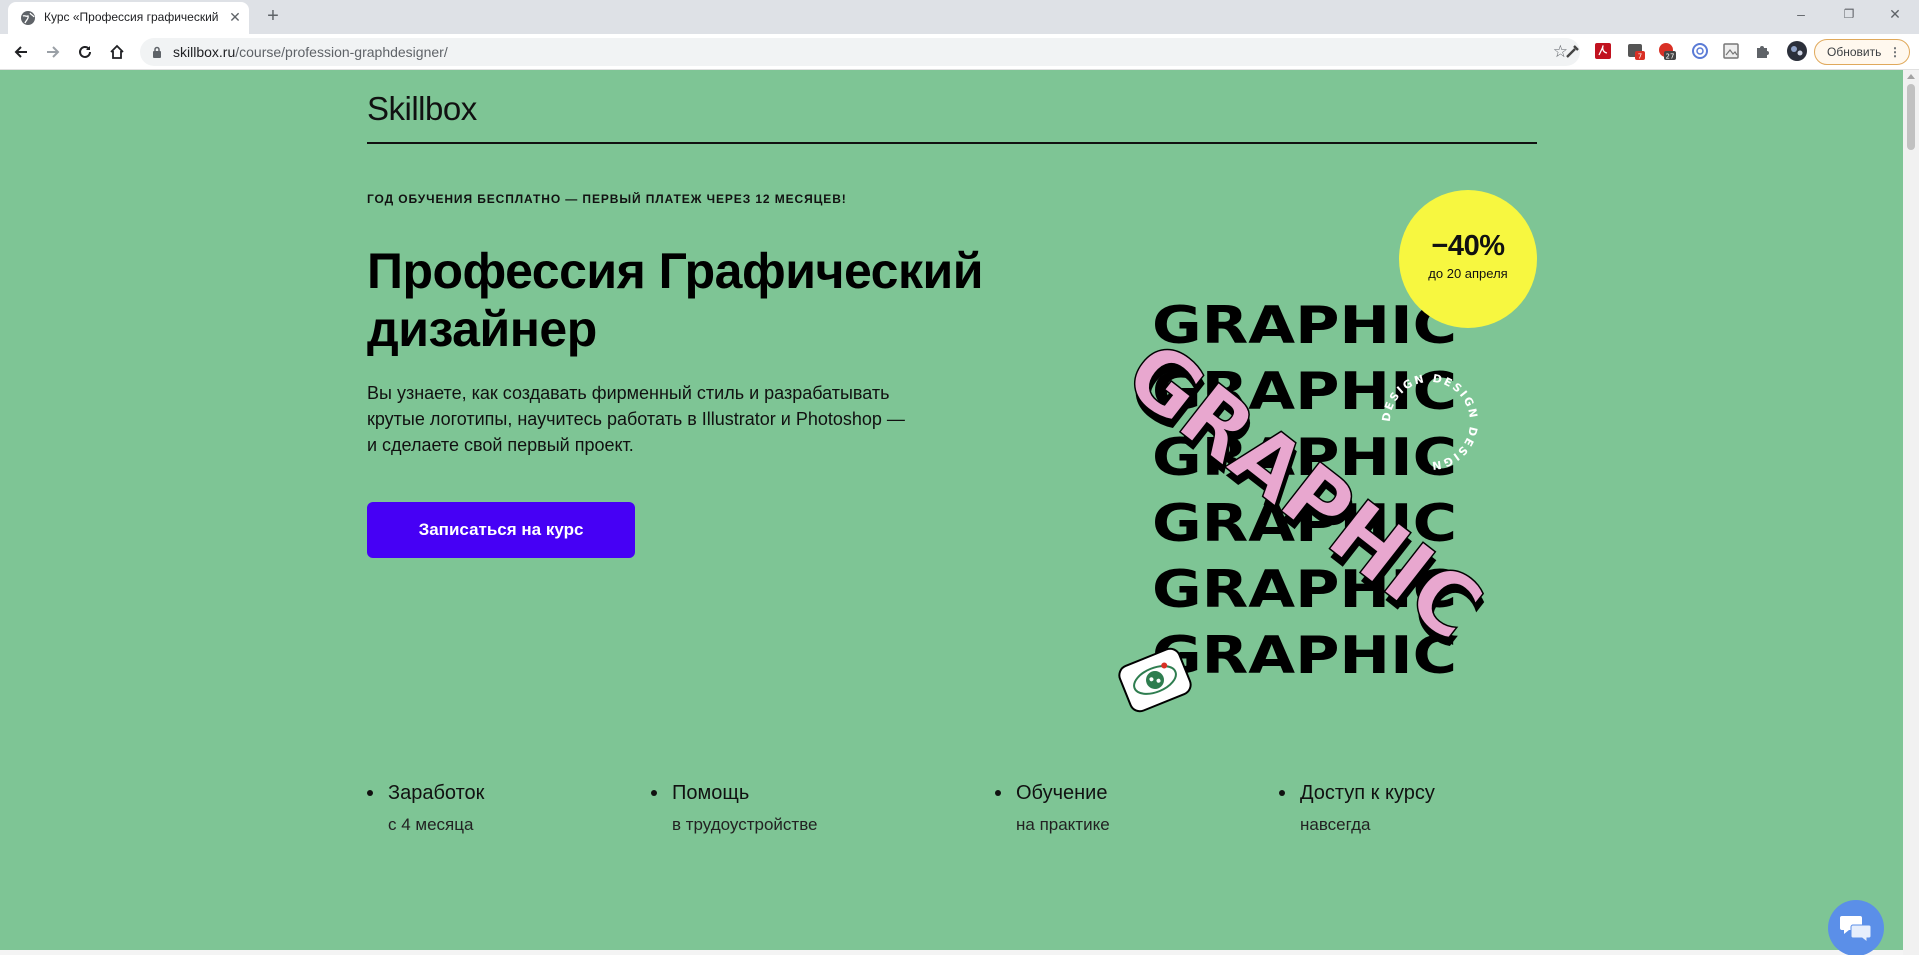 The width and height of the screenshot is (1919, 955). Describe the element at coordinates (1062, 793) in the screenshot. I see `feature-title: Обучение` at that location.